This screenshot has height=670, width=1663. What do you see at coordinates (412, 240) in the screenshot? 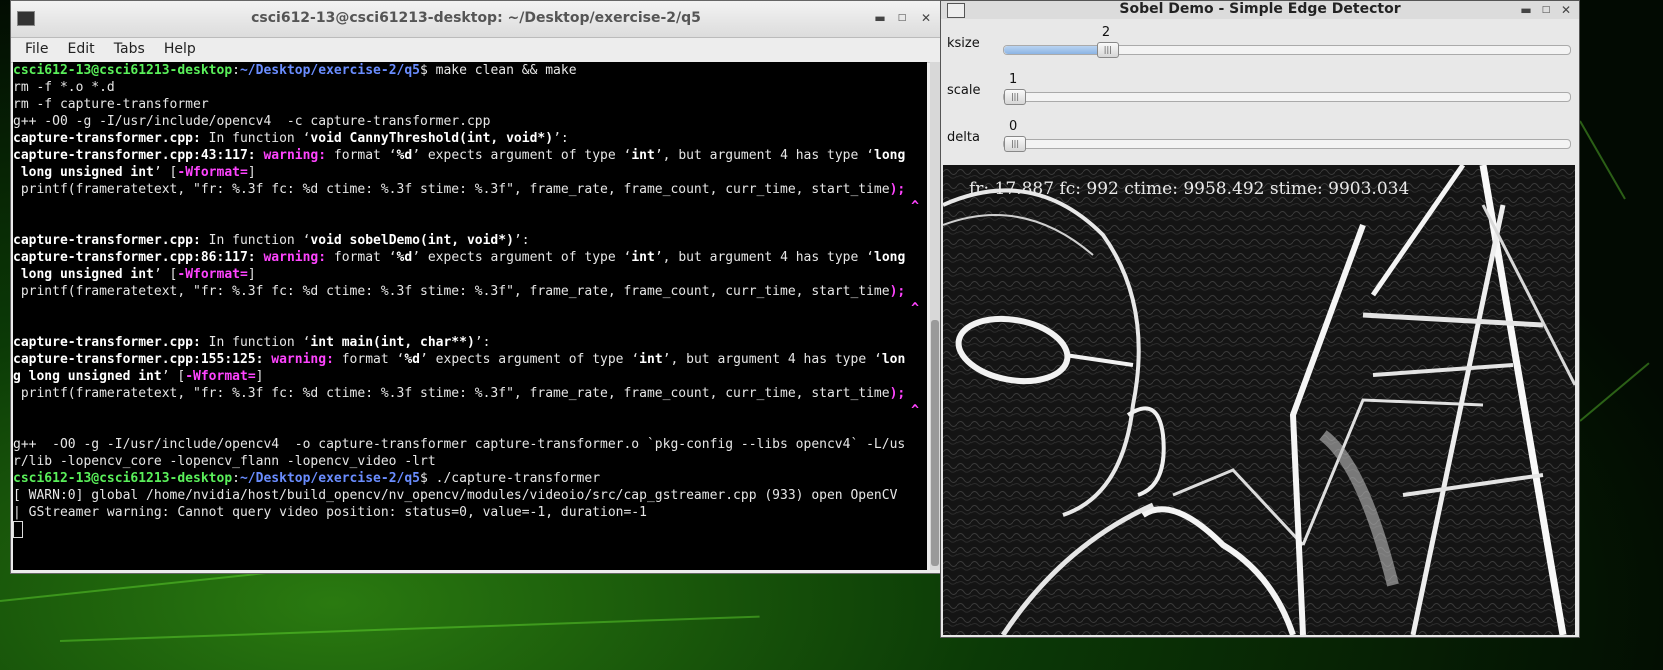
I see `function-name: void sobelDemo(int, void*)` at bounding box center [412, 240].